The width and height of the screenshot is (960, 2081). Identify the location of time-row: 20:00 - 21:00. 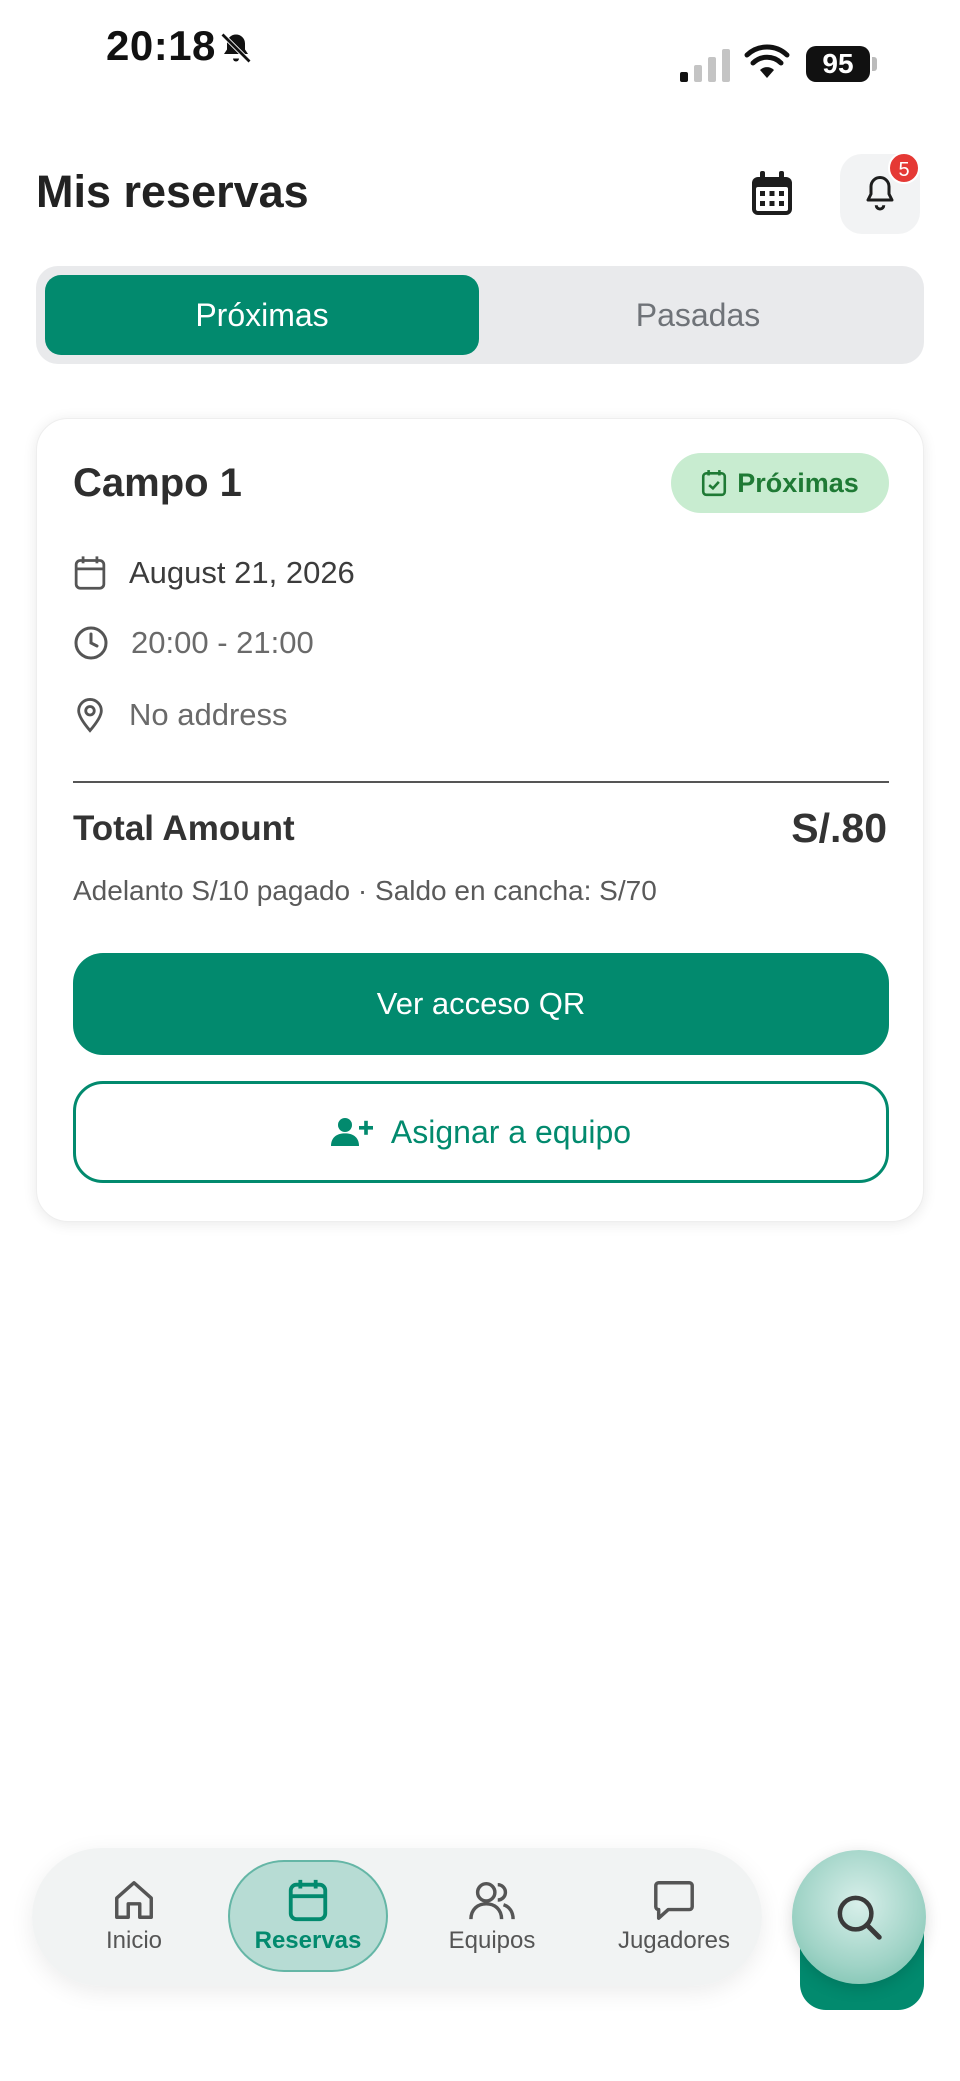
(193, 643).